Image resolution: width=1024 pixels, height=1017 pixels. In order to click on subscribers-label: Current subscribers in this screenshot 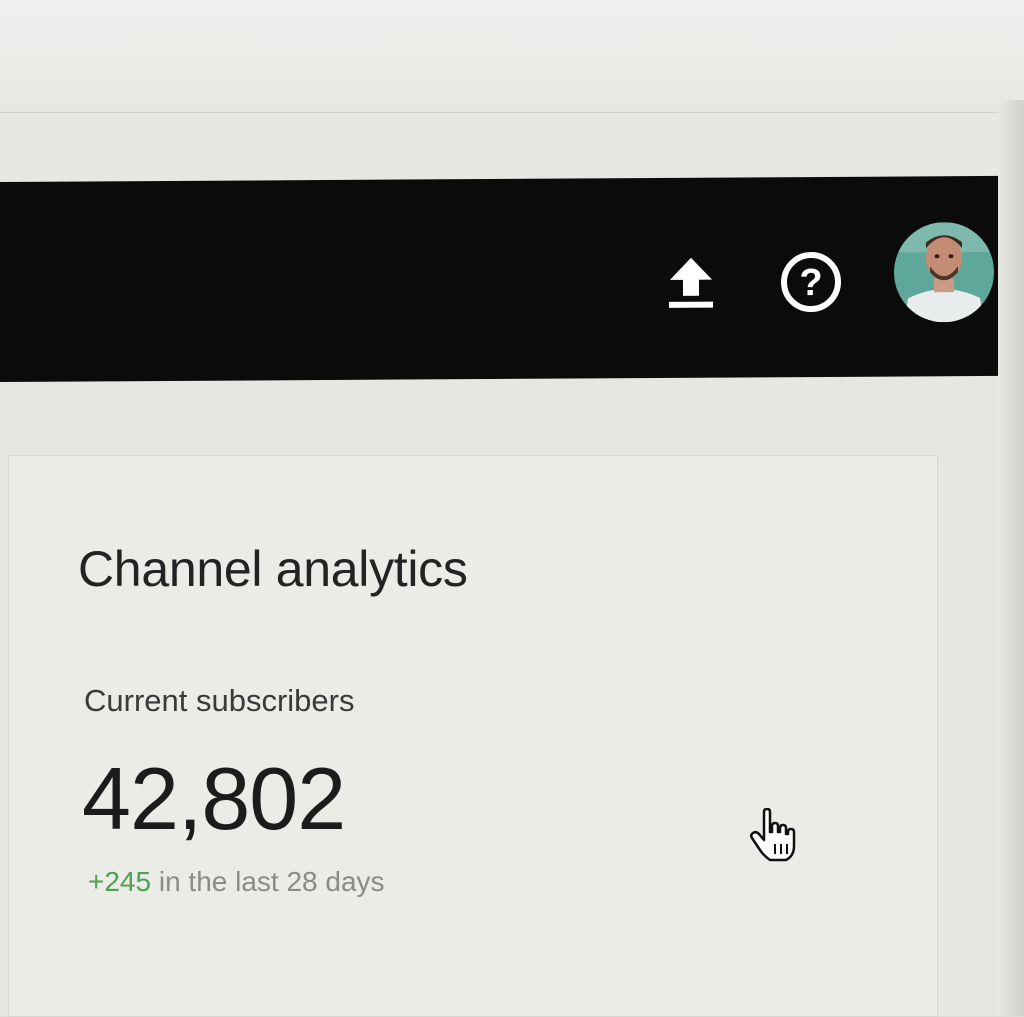, I will do `click(219, 700)`.